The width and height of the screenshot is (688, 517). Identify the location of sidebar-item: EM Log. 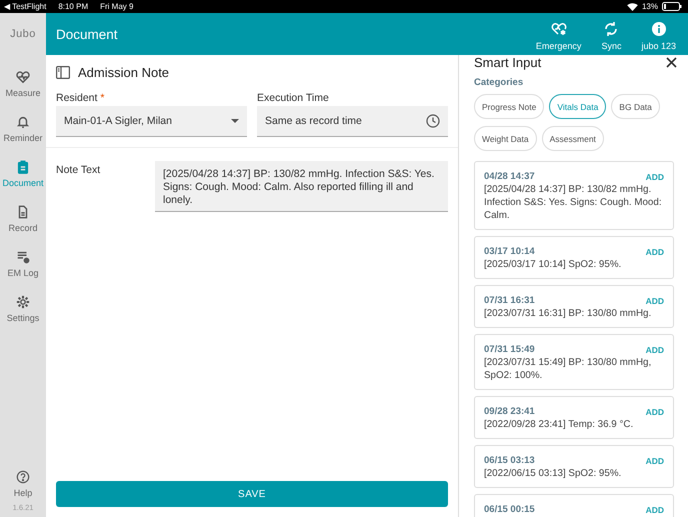
(23, 264).